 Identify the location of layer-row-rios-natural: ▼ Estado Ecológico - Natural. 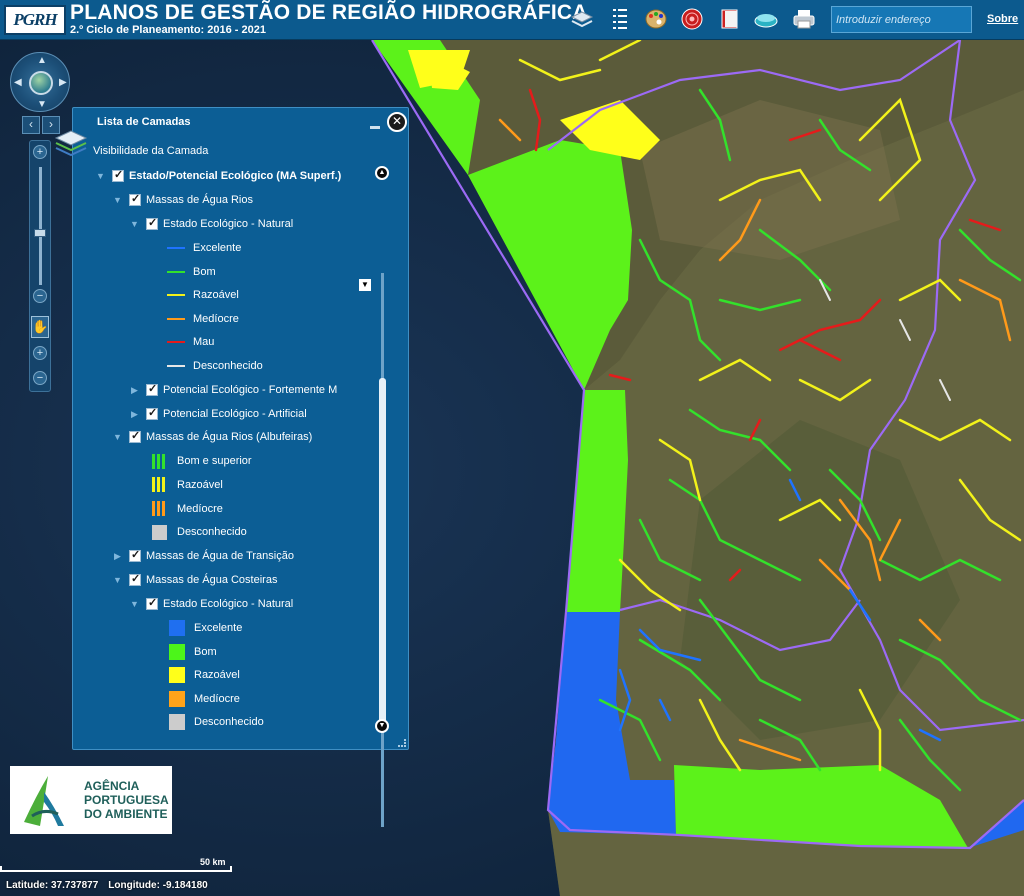
(211, 224).